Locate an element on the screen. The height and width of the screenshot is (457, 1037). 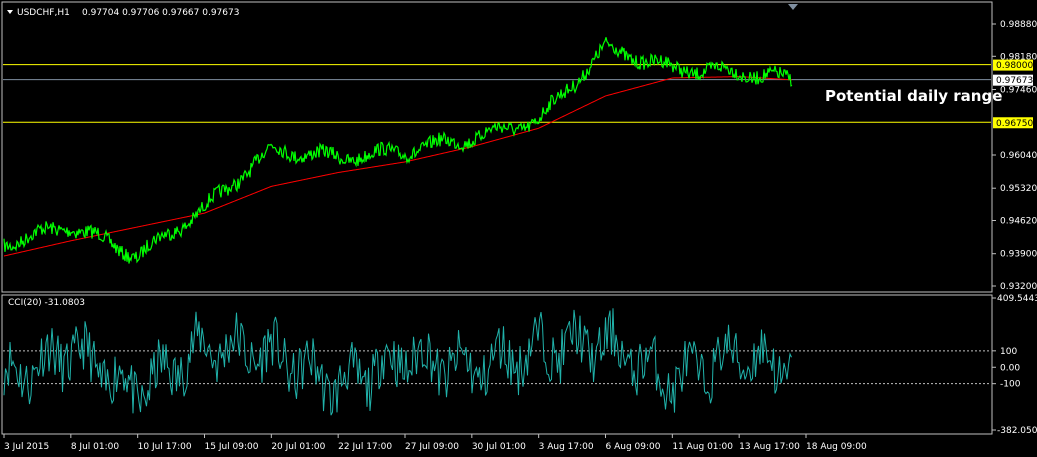
x-tick-label: 22 Jul 17:00 is located at coordinates (365, 447).